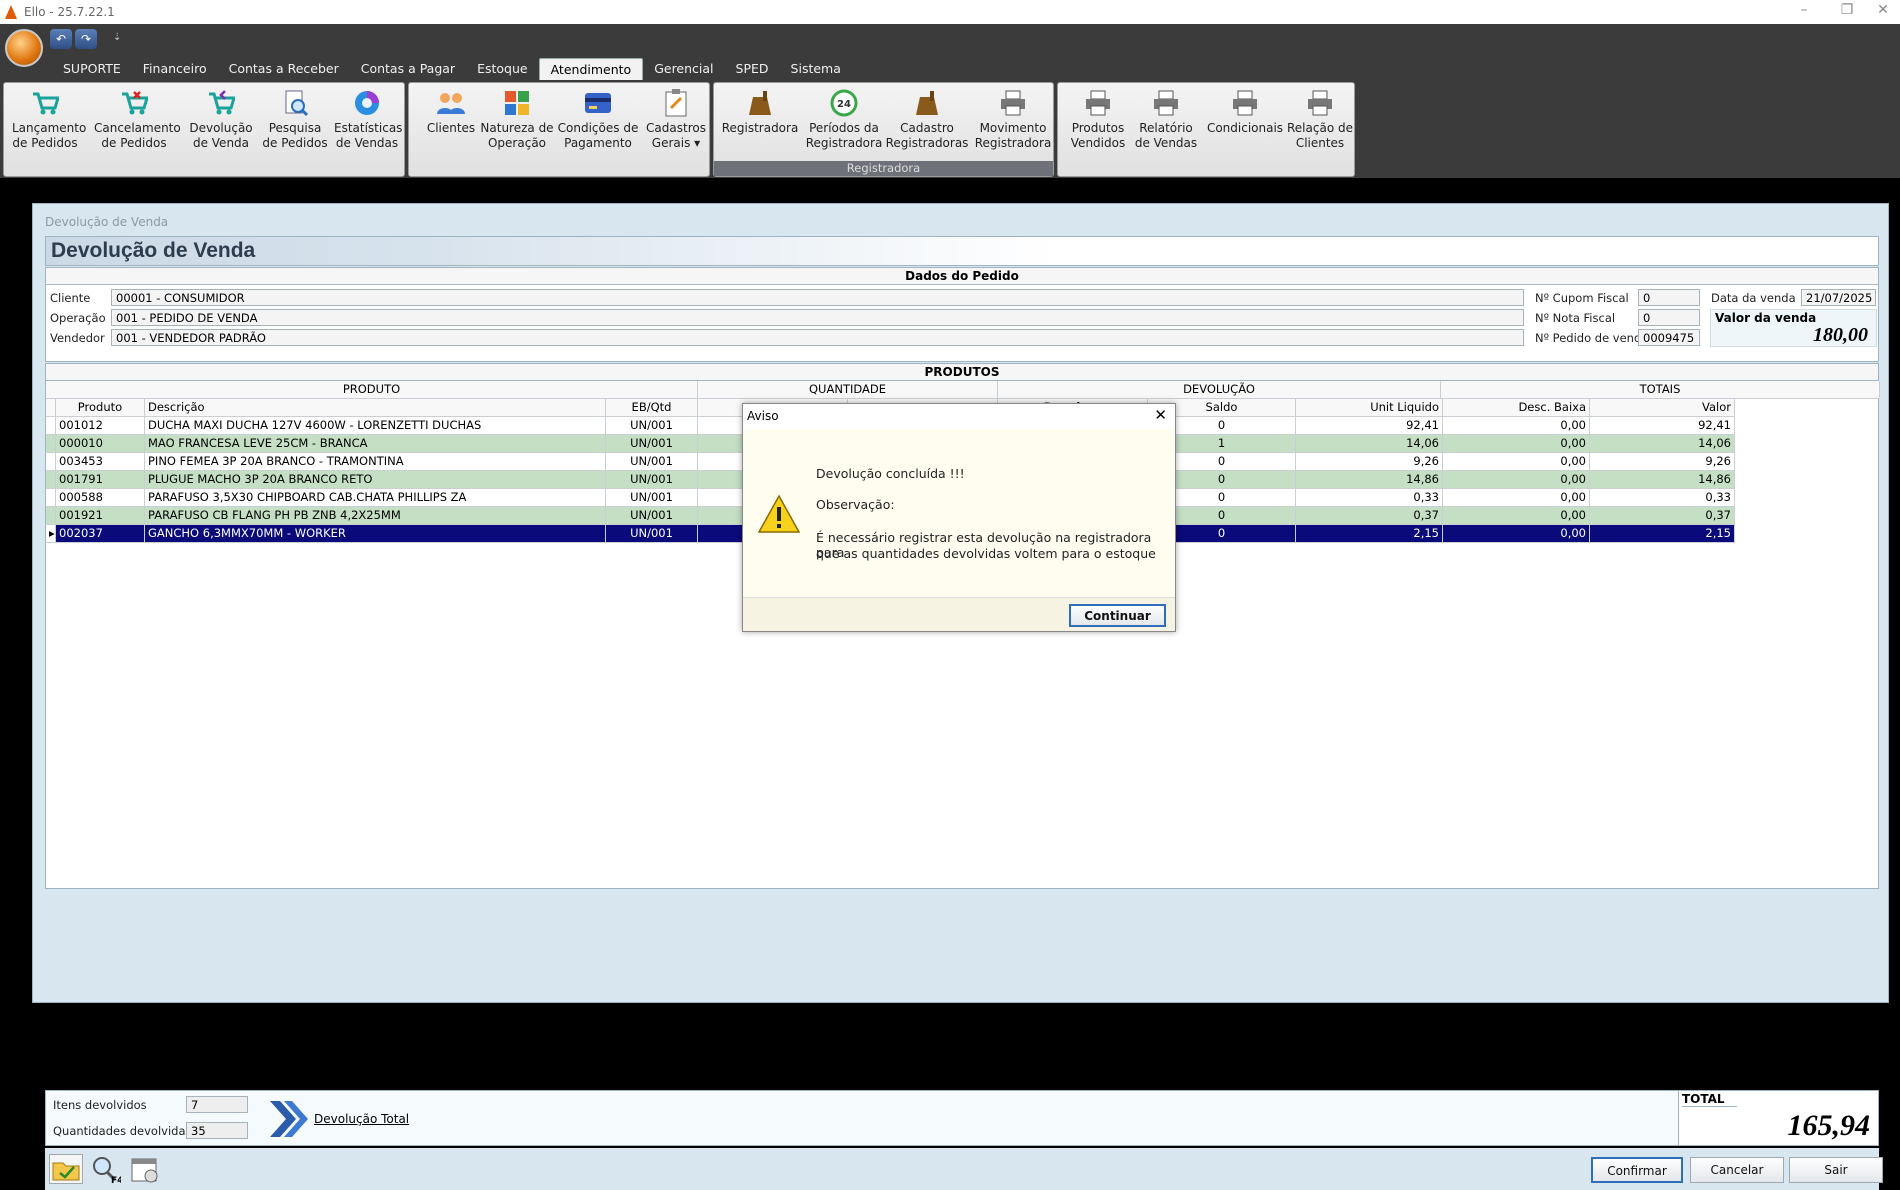 Image resolution: width=1900 pixels, height=1190 pixels. I want to click on cell-produto: 003453, so click(100, 462).